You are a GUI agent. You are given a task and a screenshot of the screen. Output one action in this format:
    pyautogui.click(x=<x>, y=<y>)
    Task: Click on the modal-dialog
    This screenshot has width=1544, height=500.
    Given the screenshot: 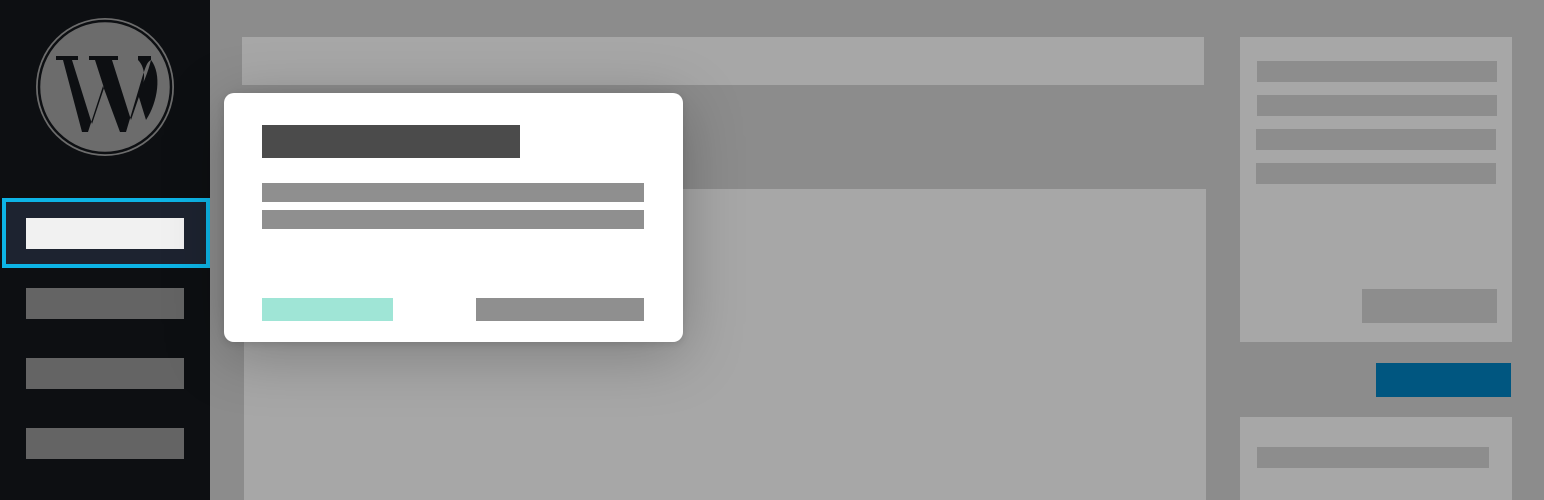 What is the action you would take?
    pyautogui.click(x=453, y=217)
    